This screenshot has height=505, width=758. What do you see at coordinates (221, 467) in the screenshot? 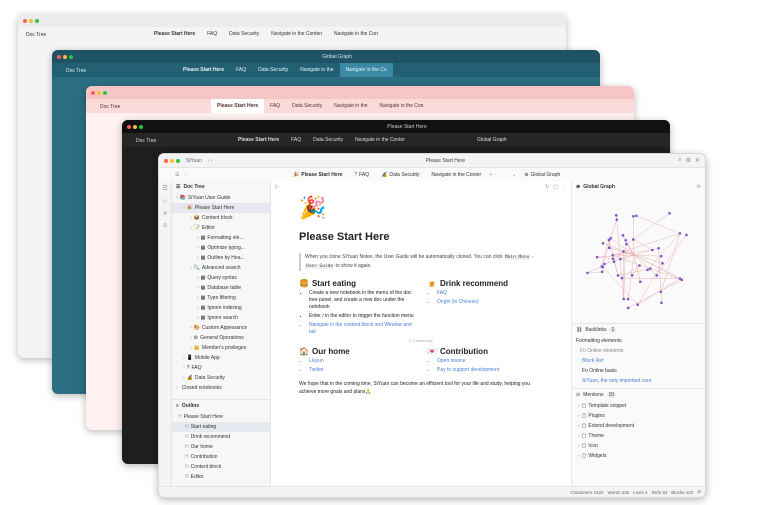
I see `outline-item: H Content block` at bounding box center [221, 467].